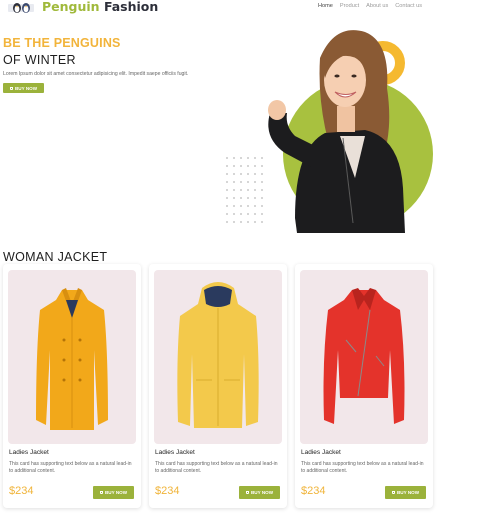 The height and width of the screenshot is (514, 500). What do you see at coordinates (349, 6) in the screenshot?
I see `nav-product: Product` at bounding box center [349, 6].